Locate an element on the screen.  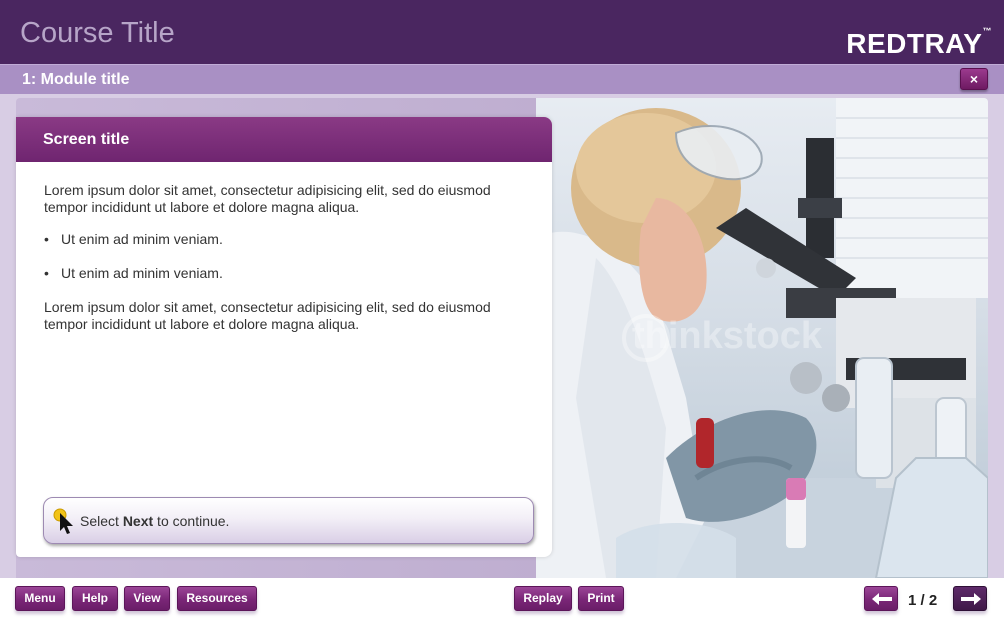
logo-tm: ™ is located at coordinates (987, 31).